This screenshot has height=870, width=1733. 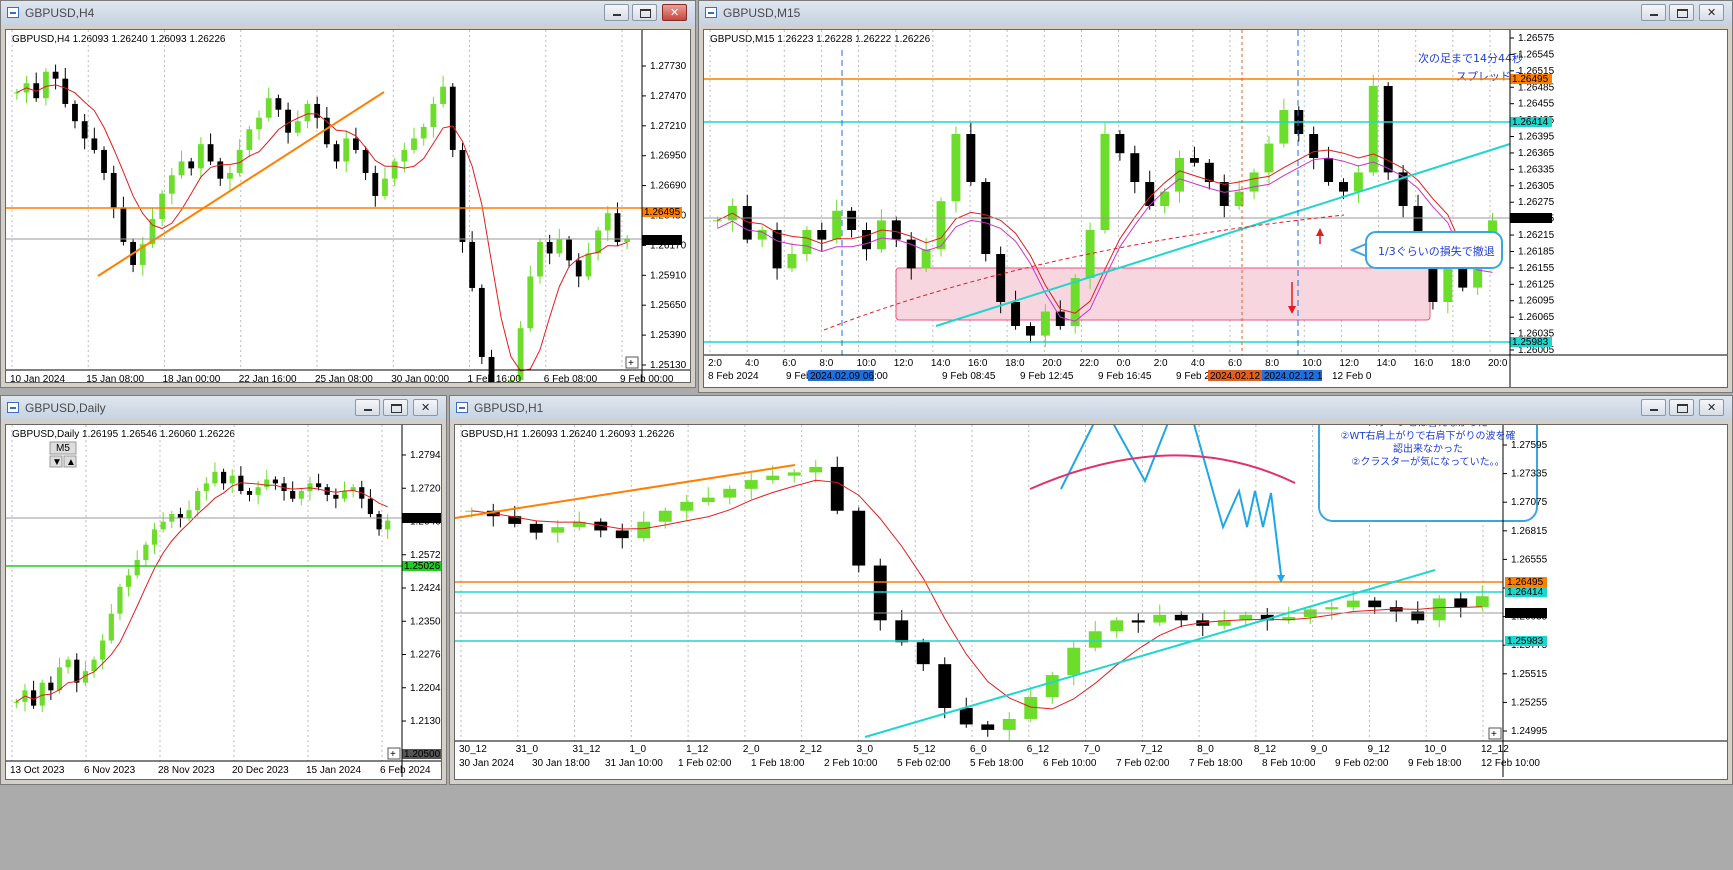 What do you see at coordinates (1092, 749) in the screenshot?
I see `time-axis-label: 7_0` at bounding box center [1092, 749].